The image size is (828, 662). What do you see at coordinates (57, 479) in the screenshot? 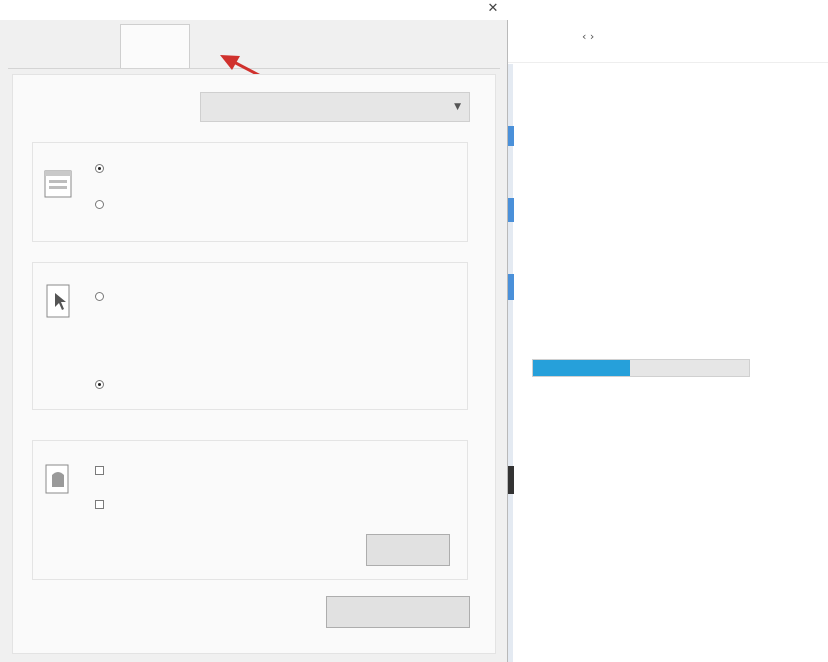
I see `privacy-hand-icon` at bounding box center [57, 479].